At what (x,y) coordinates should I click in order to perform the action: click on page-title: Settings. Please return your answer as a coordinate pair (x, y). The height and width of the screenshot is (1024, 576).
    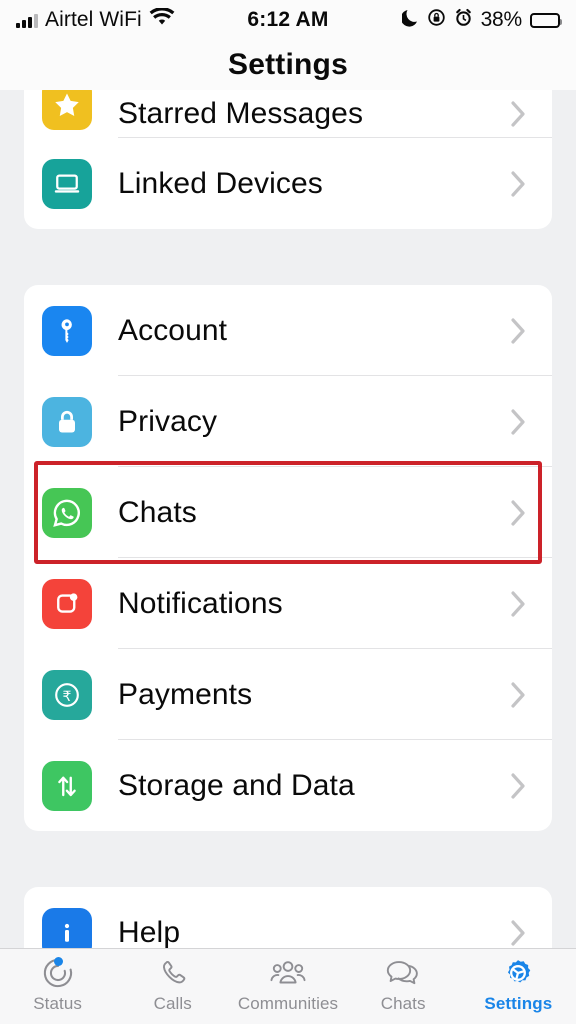
    Looking at the image, I should click on (288, 64).